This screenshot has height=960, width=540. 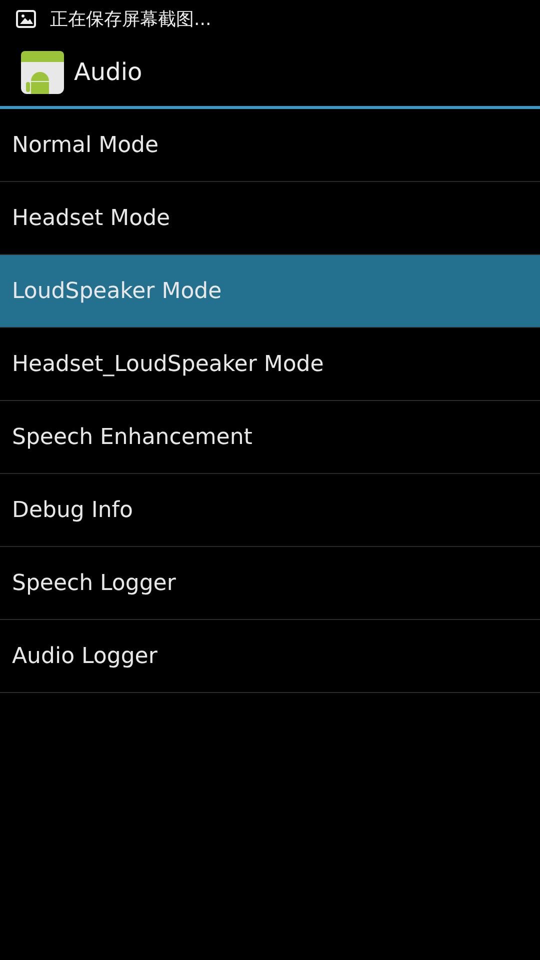 What do you see at coordinates (270, 510) in the screenshot?
I see `menu-item: Debug Info` at bounding box center [270, 510].